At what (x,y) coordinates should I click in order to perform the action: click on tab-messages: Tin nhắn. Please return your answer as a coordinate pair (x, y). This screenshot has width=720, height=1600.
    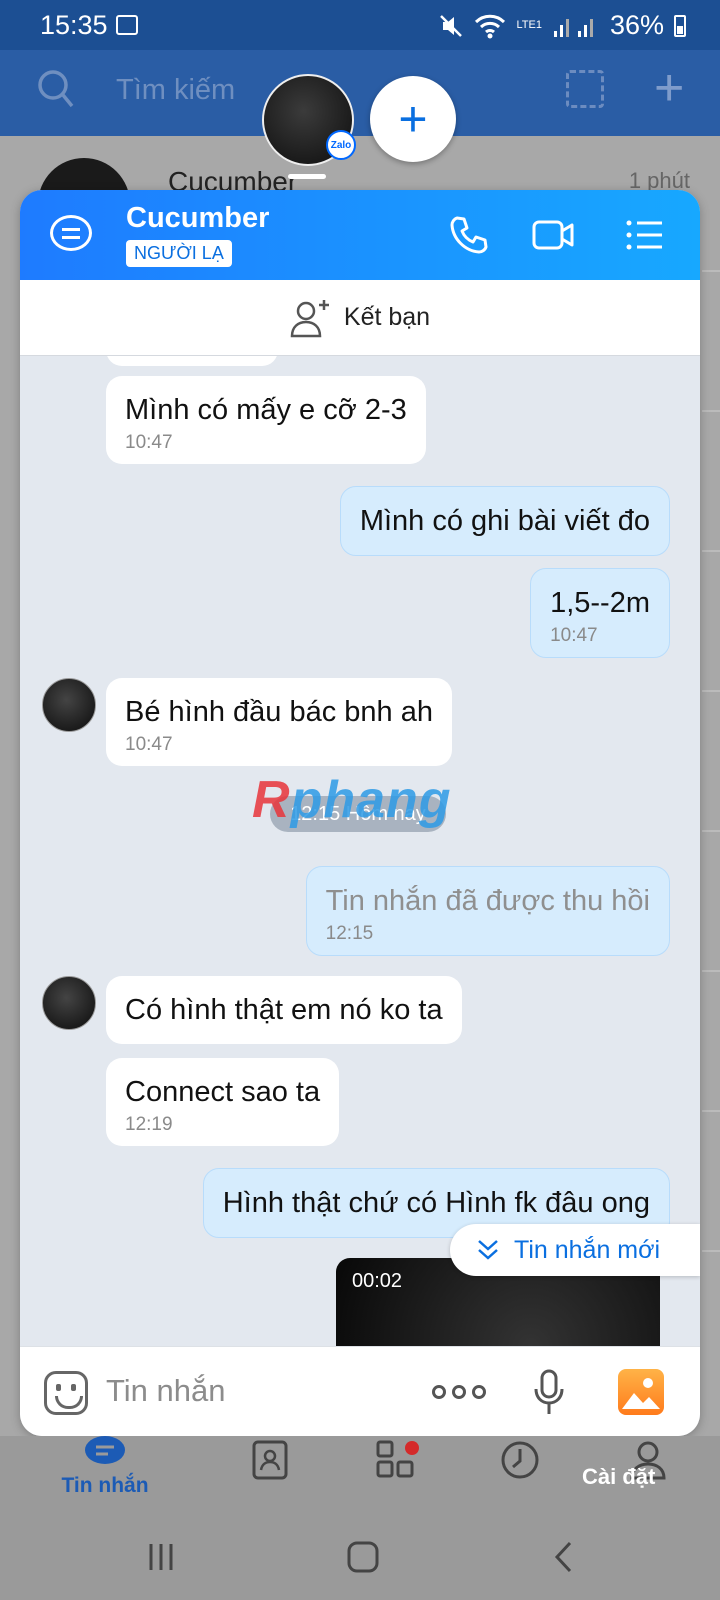
    Looking at the image, I should click on (105, 1467).